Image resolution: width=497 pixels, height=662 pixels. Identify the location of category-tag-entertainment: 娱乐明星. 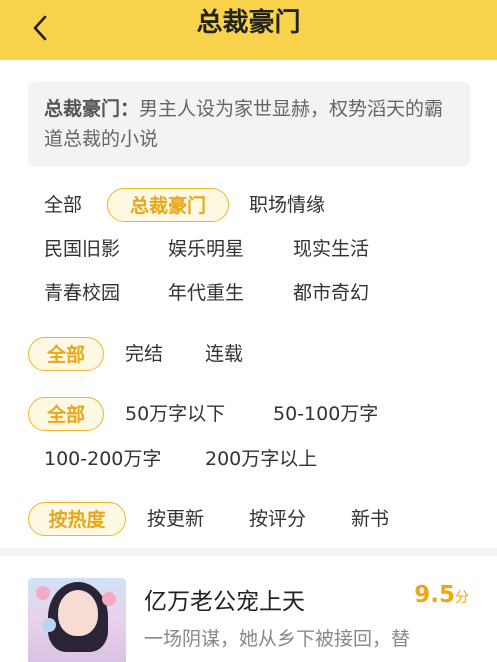
(206, 249).